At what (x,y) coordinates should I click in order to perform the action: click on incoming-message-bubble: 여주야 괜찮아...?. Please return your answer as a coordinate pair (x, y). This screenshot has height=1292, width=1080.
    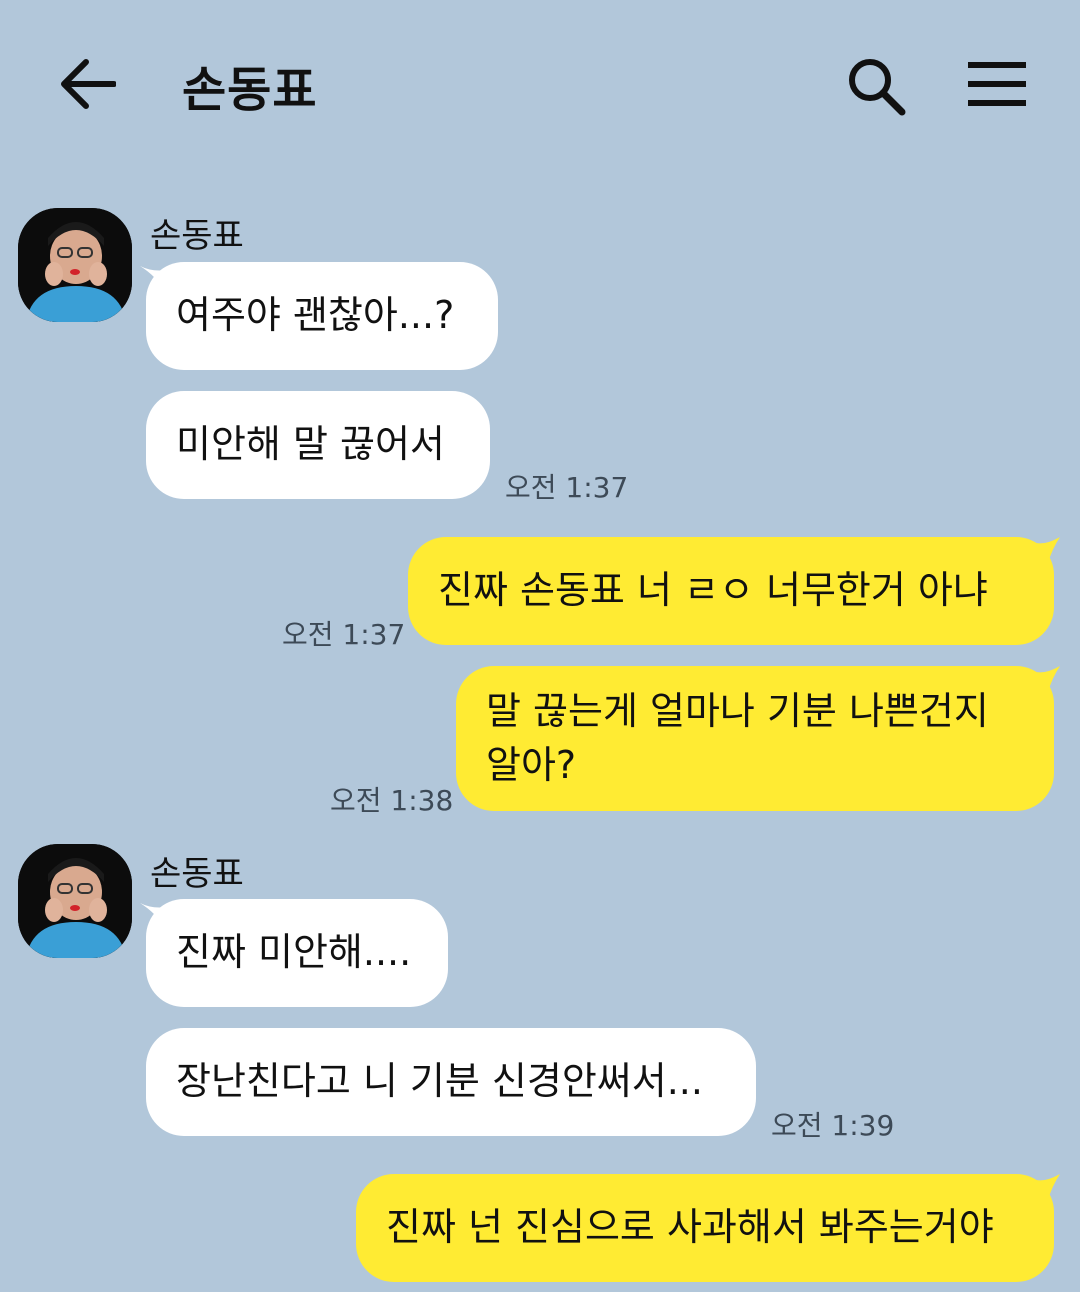
    Looking at the image, I should click on (322, 316).